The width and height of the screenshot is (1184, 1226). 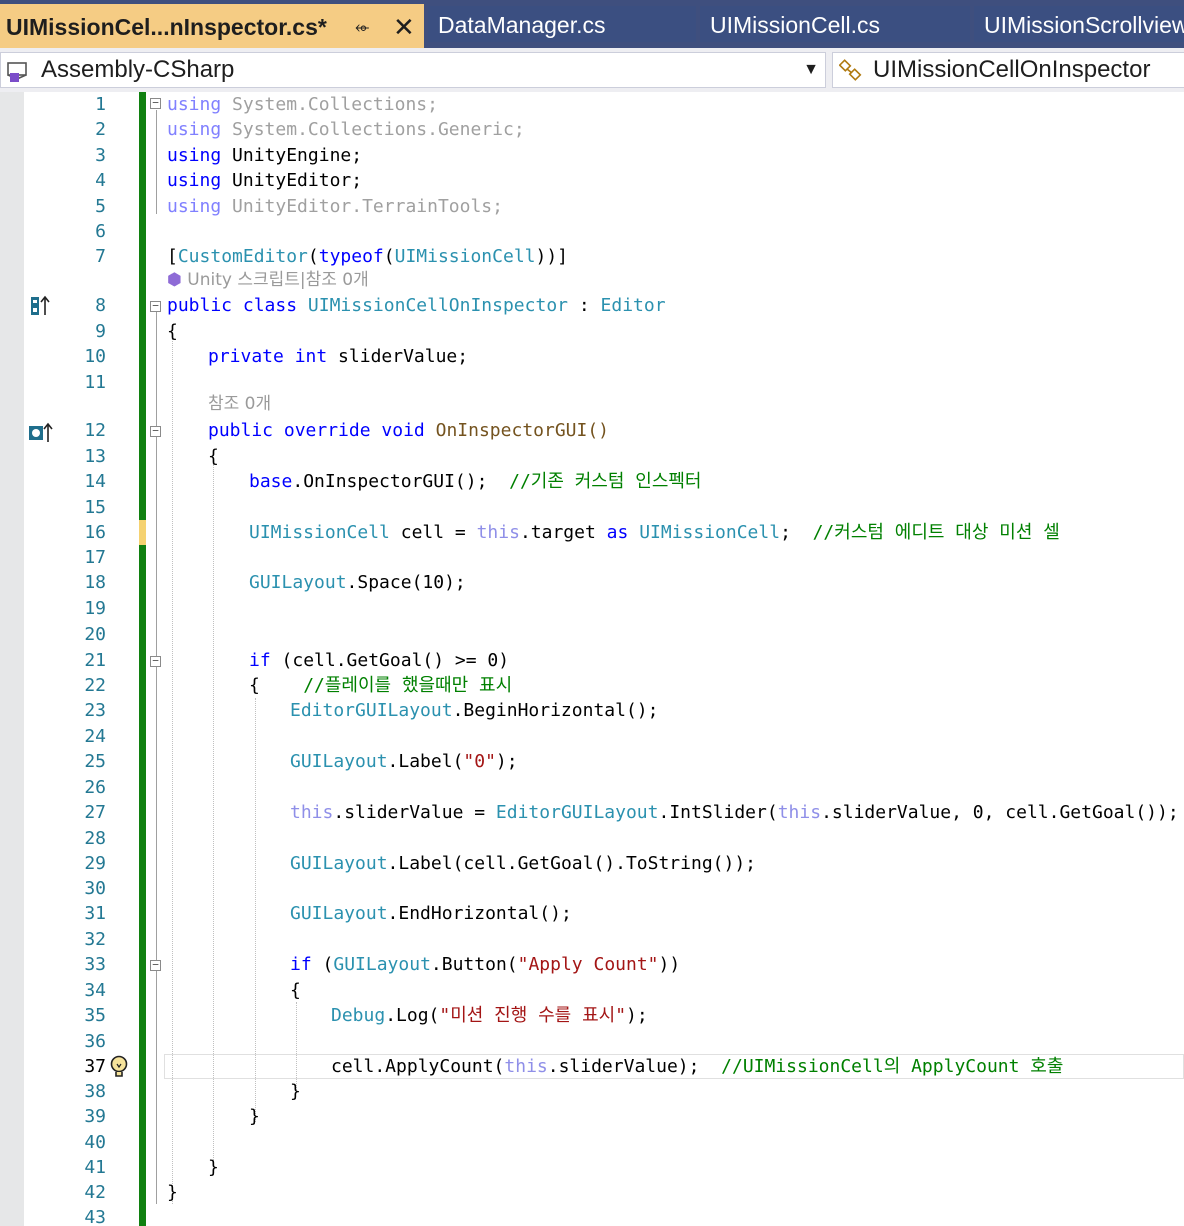 What do you see at coordinates (73, 838) in the screenshot?
I see `line-number: 28` at bounding box center [73, 838].